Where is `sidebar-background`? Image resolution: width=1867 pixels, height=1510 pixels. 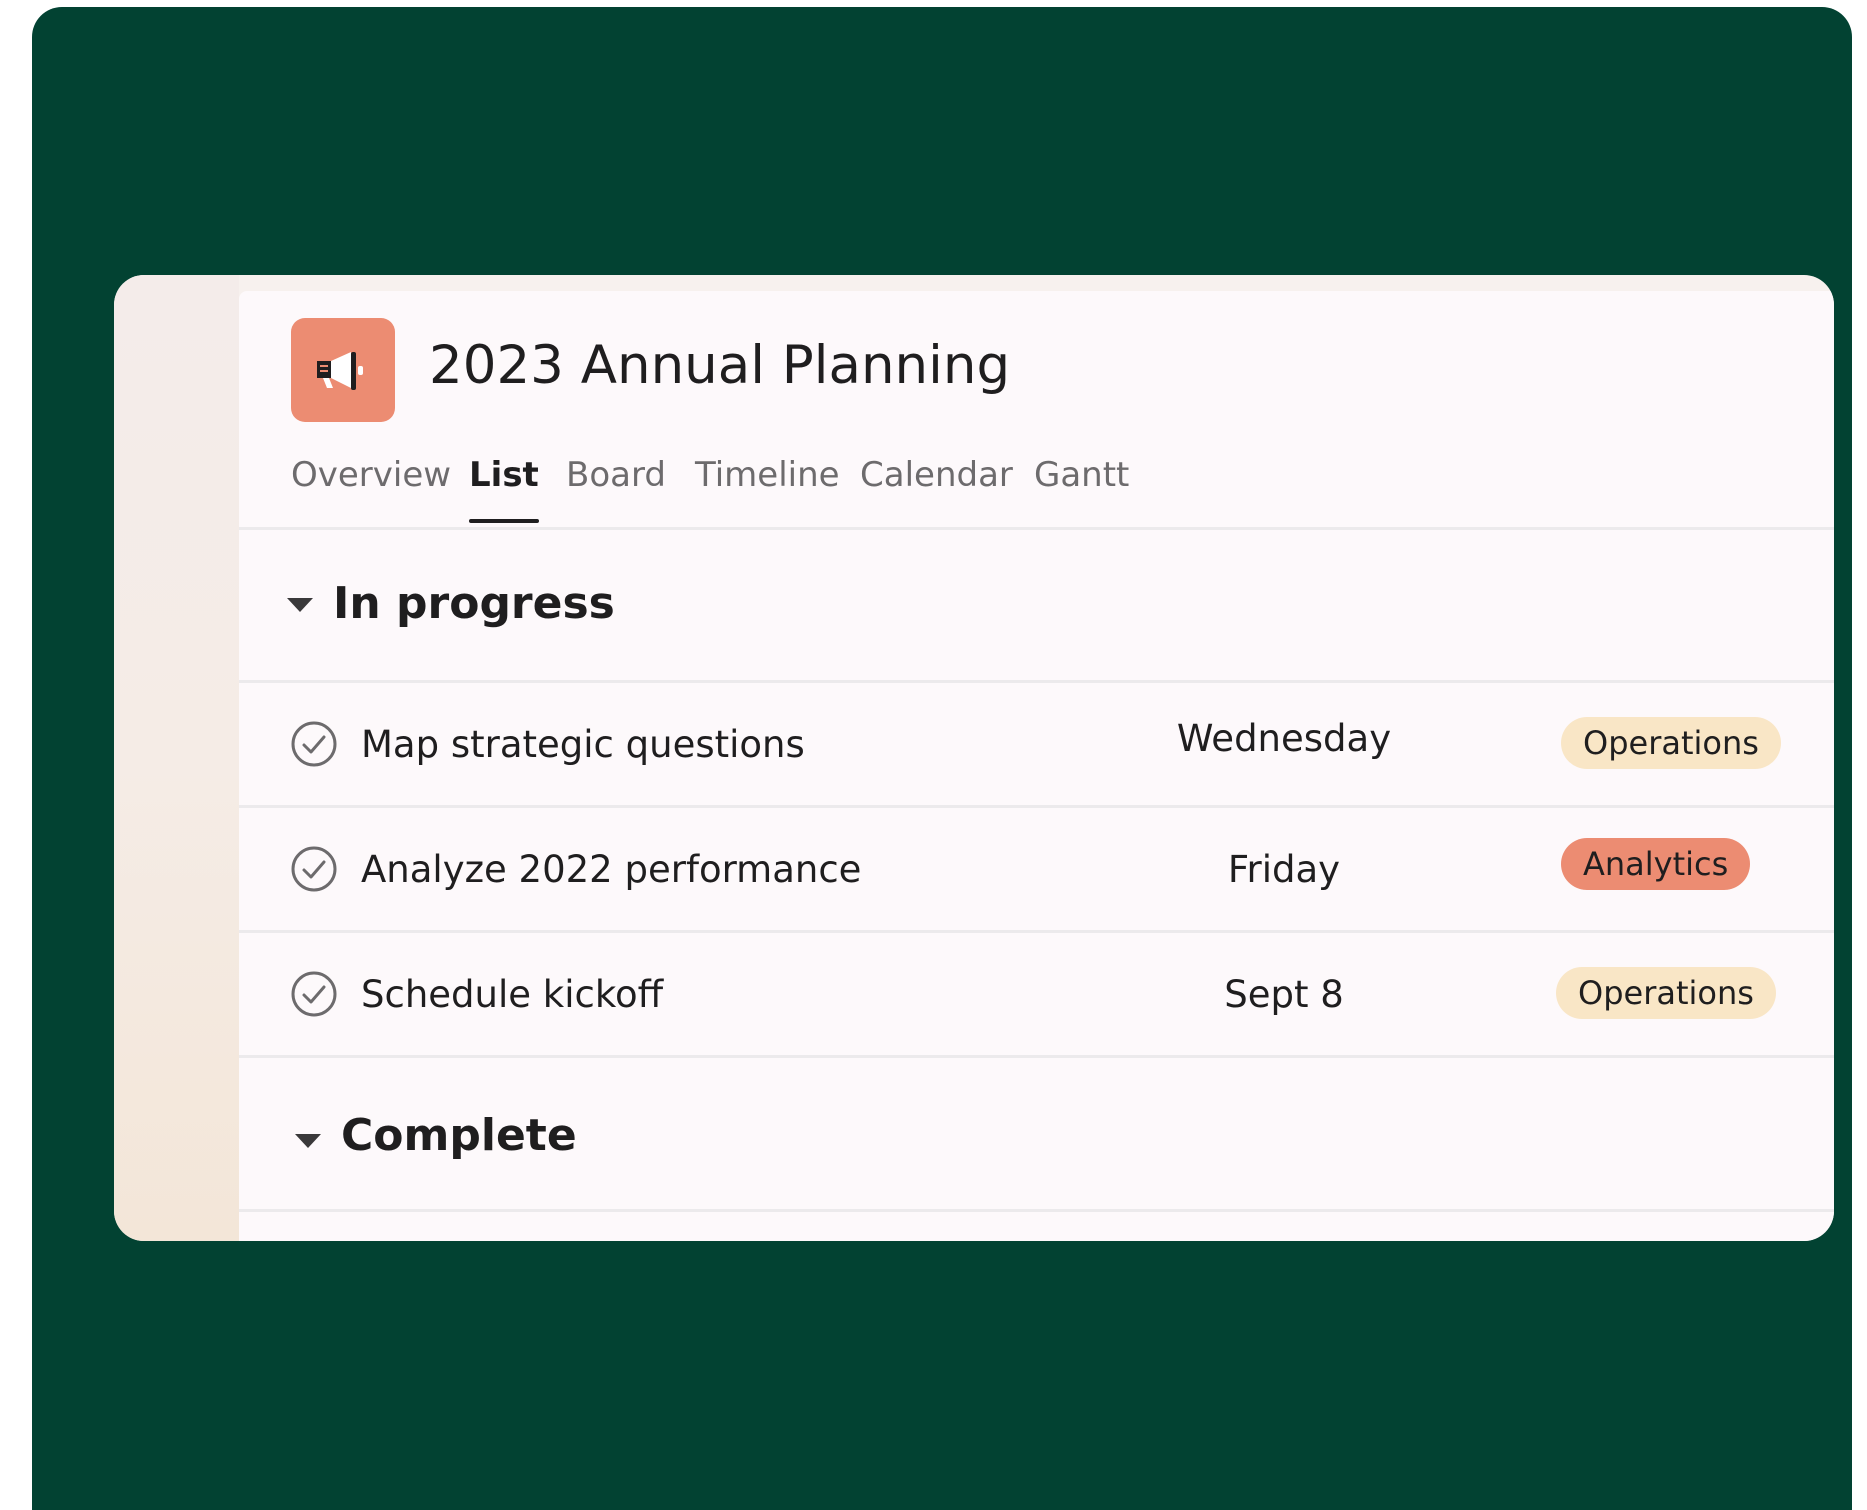
sidebar-background is located at coordinates (176, 758).